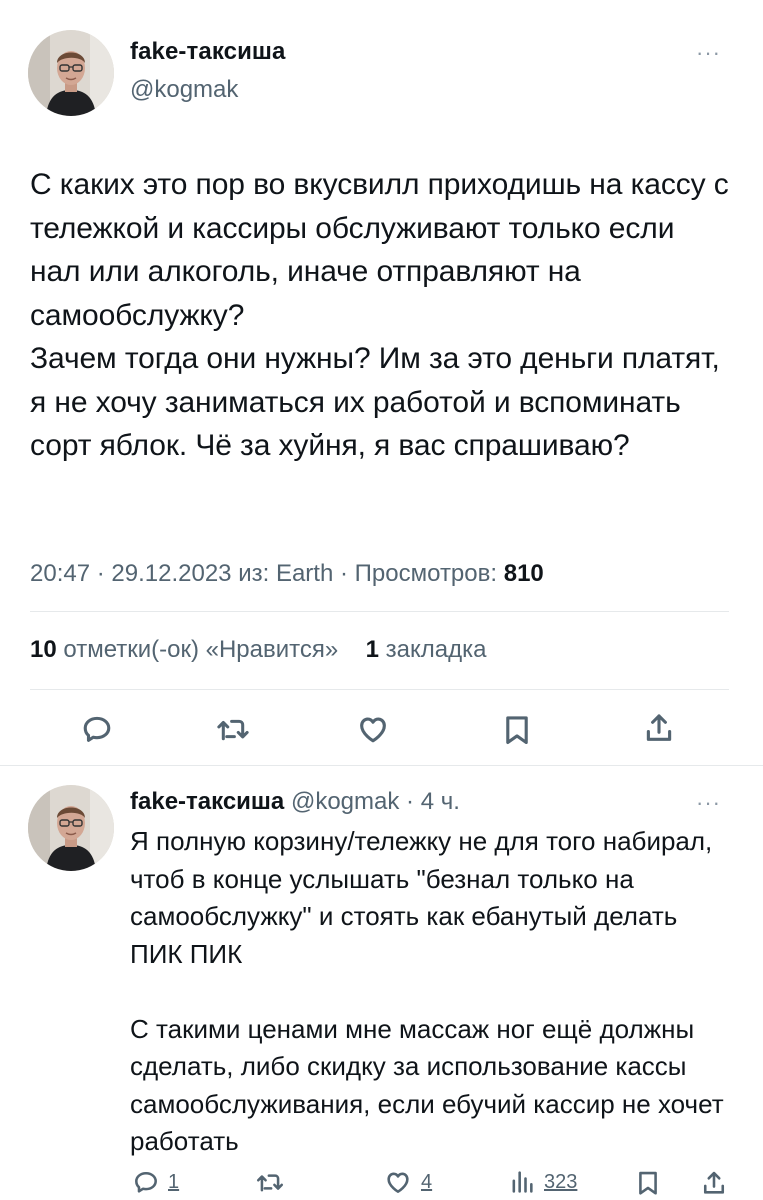 Image resolution: width=763 pixels, height=1200 pixels. Describe the element at coordinates (171, 573) in the screenshot. I see `tweet-date: 29.12.2023` at that location.